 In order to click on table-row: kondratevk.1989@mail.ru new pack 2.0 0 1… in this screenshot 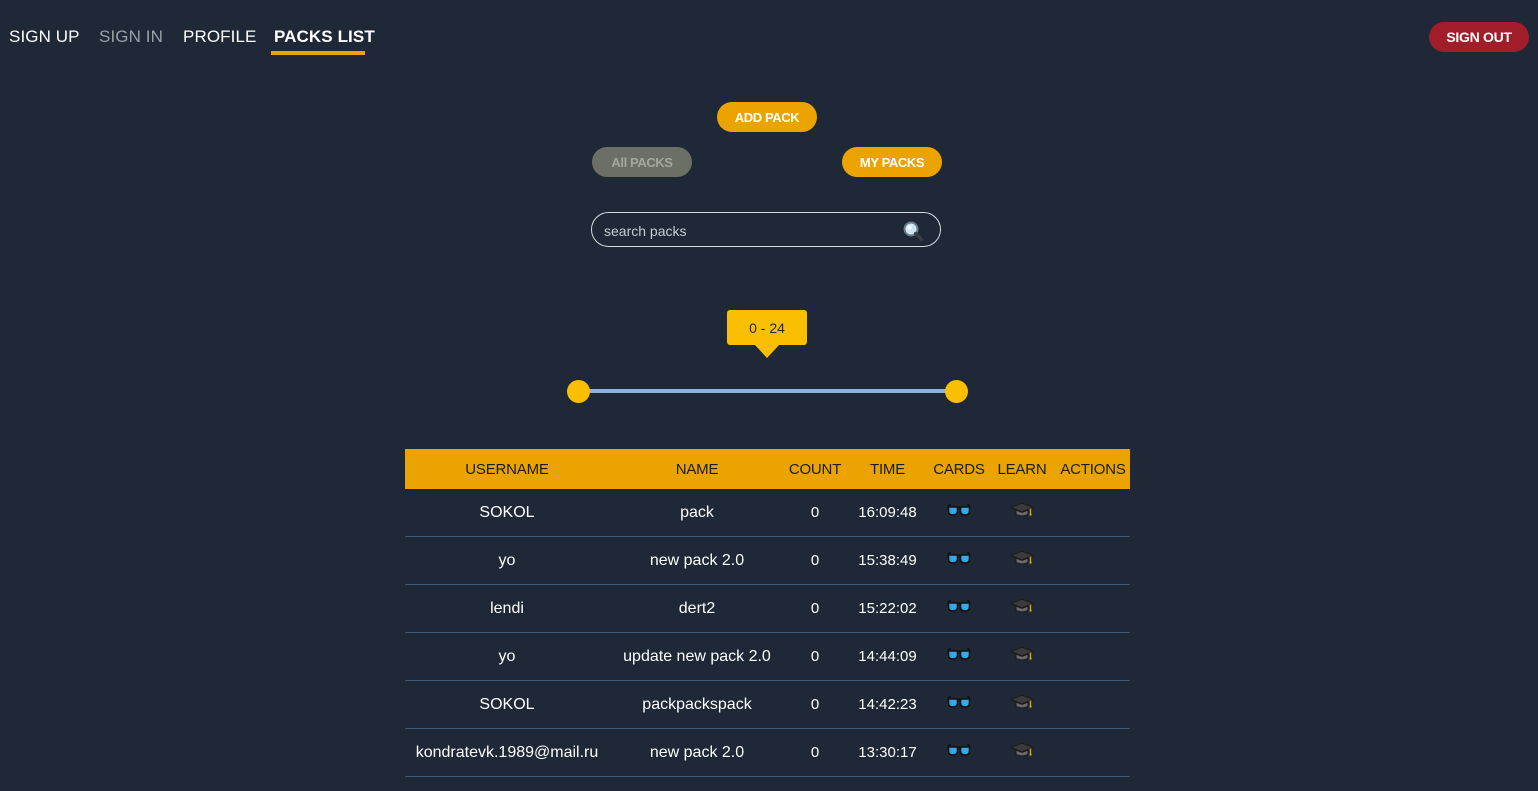, I will do `click(767, 753)`.